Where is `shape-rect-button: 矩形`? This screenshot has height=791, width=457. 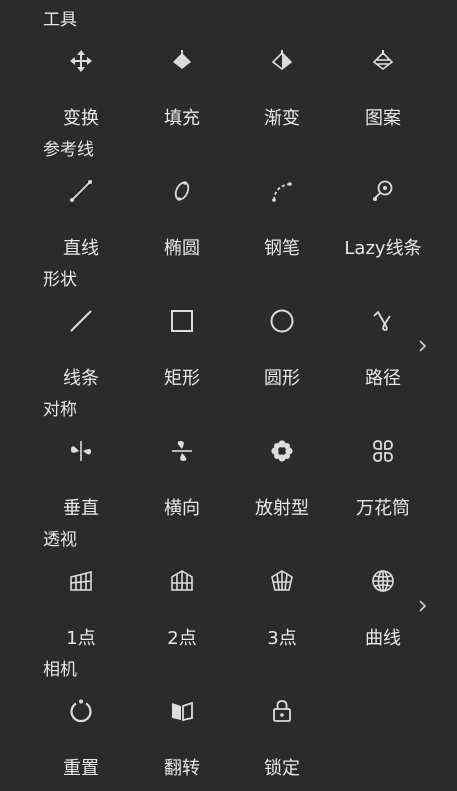 shape-rect-button: 矩形 is located at coordinates (182, 340).